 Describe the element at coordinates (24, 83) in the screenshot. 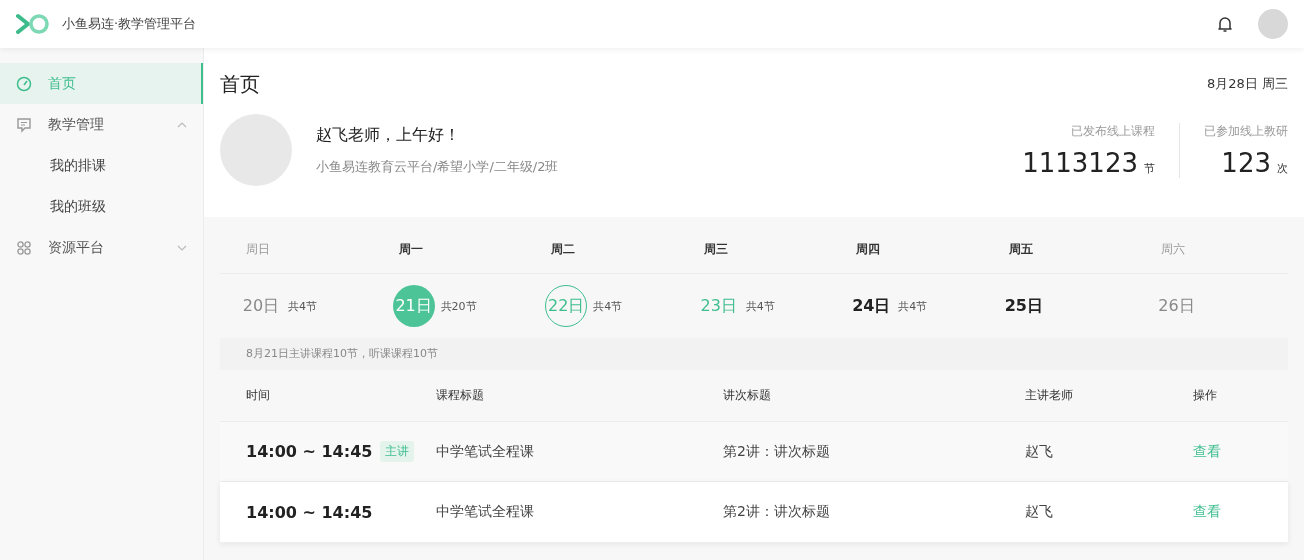

I see `gauge-icon` at that location.